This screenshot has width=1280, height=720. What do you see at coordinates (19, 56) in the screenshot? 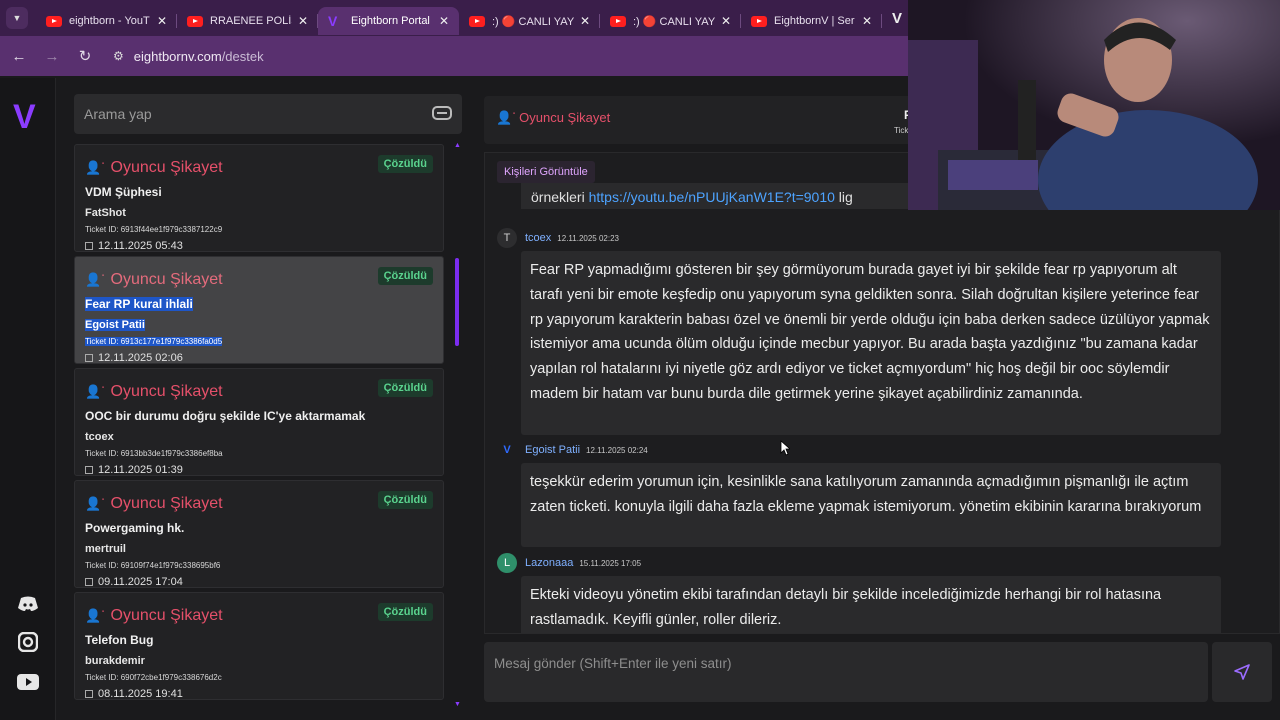
I see `back-arrow-icon: ←` at bounding box center [19, 56].